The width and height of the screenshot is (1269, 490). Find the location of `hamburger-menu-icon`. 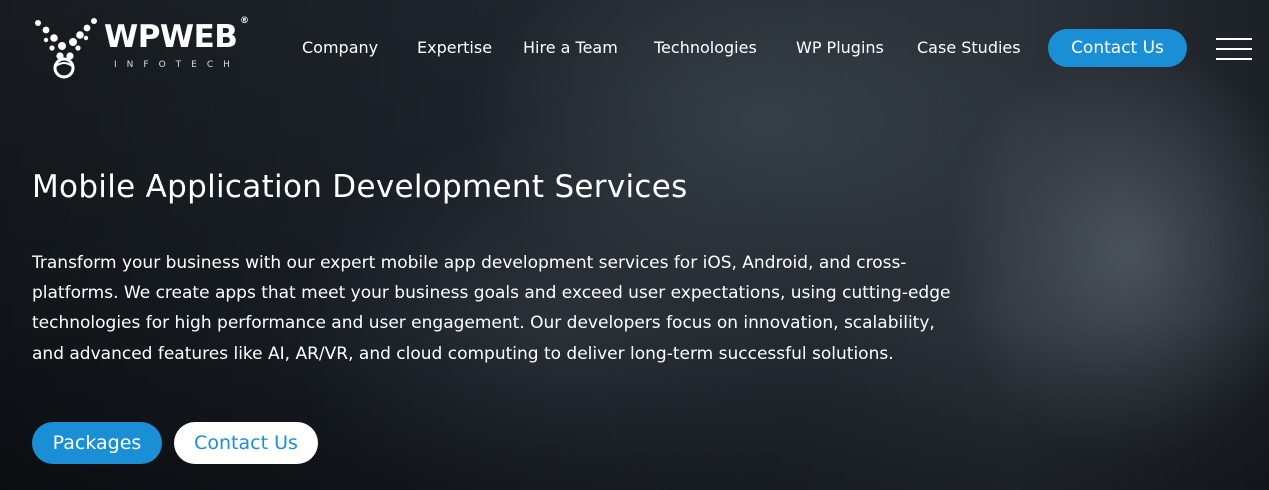

hamburger-menu-icon is located at coordinates (1234, 49).